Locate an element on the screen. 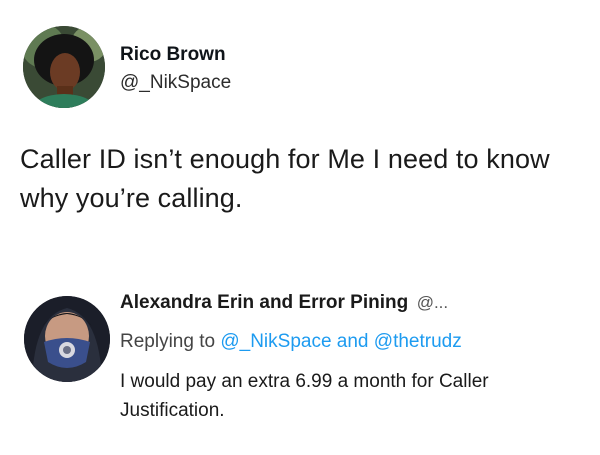  author-handle: @_NikSpace is located at coordinates (175, 83).